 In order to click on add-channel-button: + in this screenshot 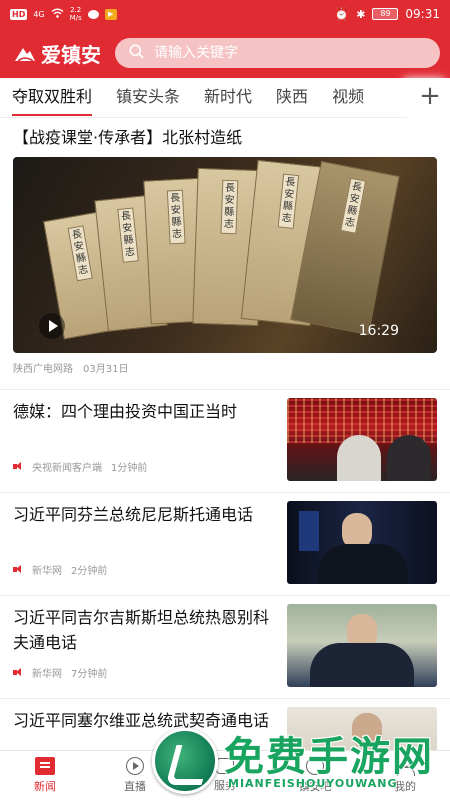, I will do `click(430, 98)`.